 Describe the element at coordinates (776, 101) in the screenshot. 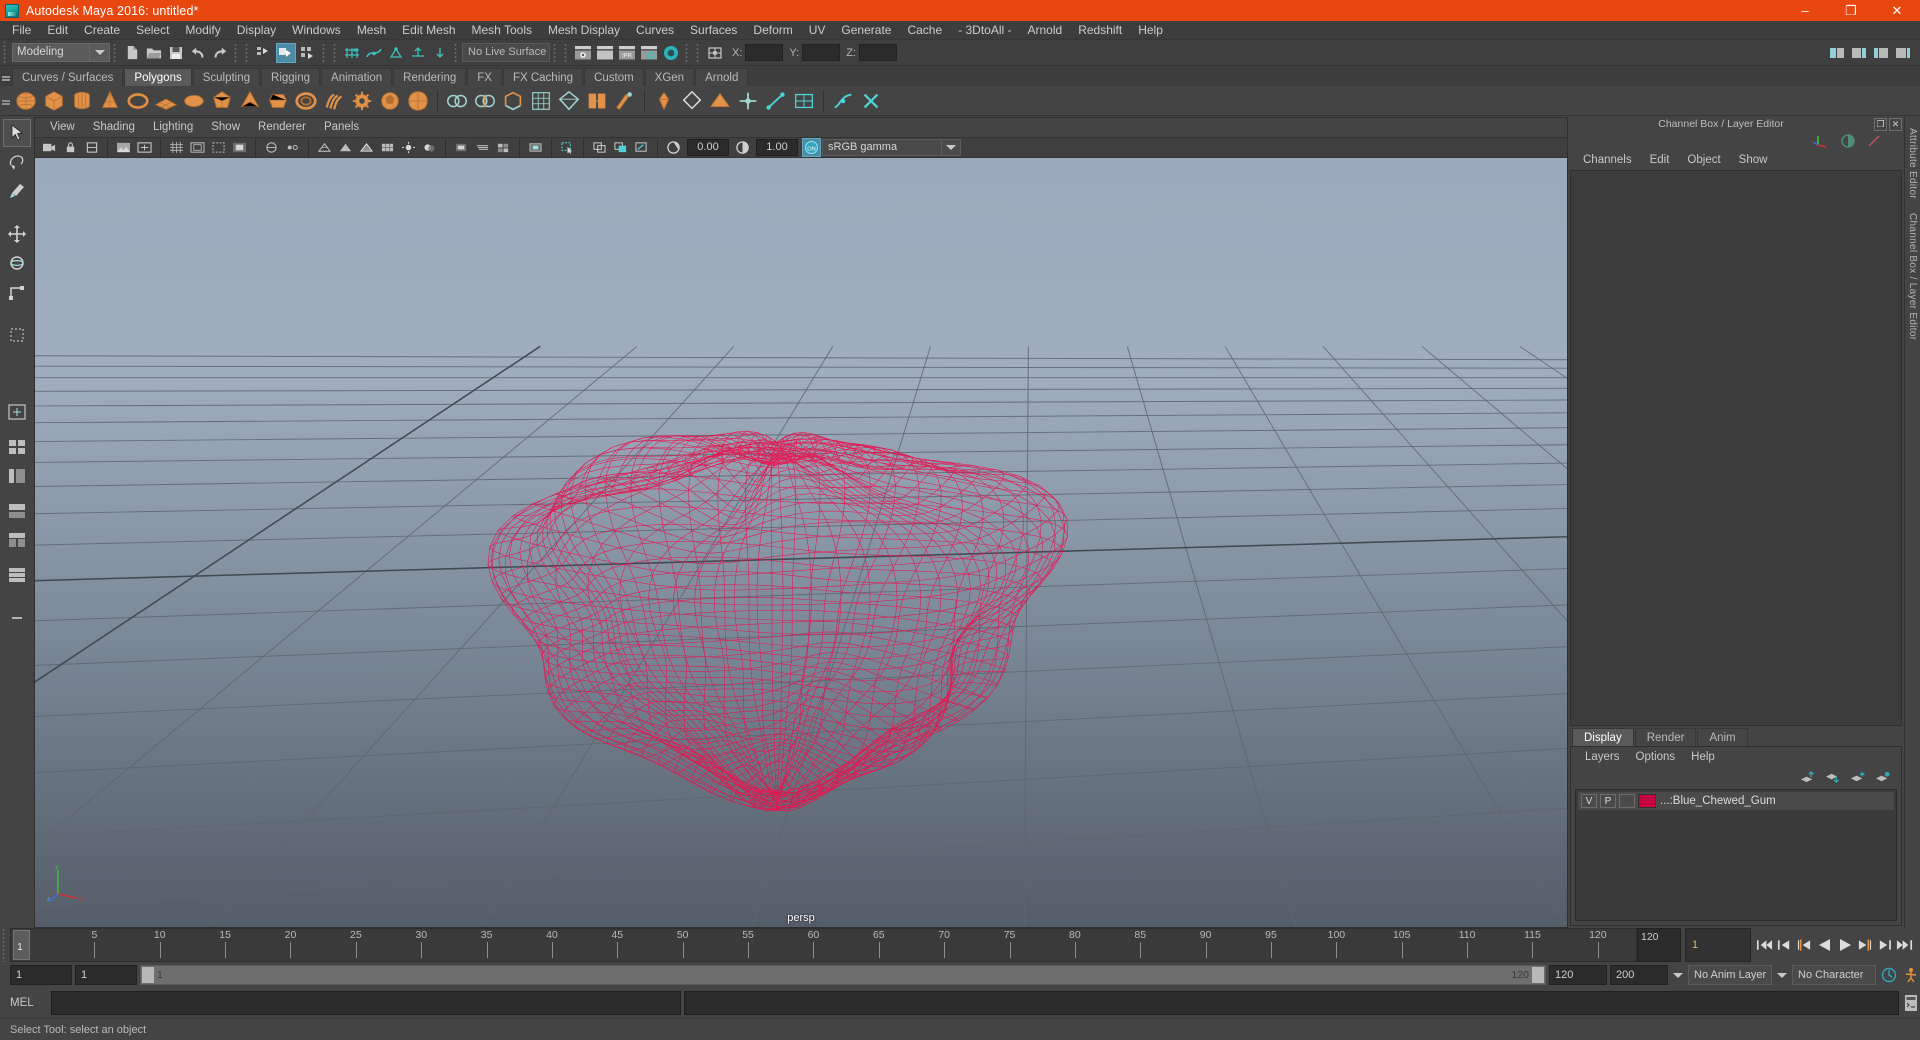

I see `target-weld-icon` at that location.